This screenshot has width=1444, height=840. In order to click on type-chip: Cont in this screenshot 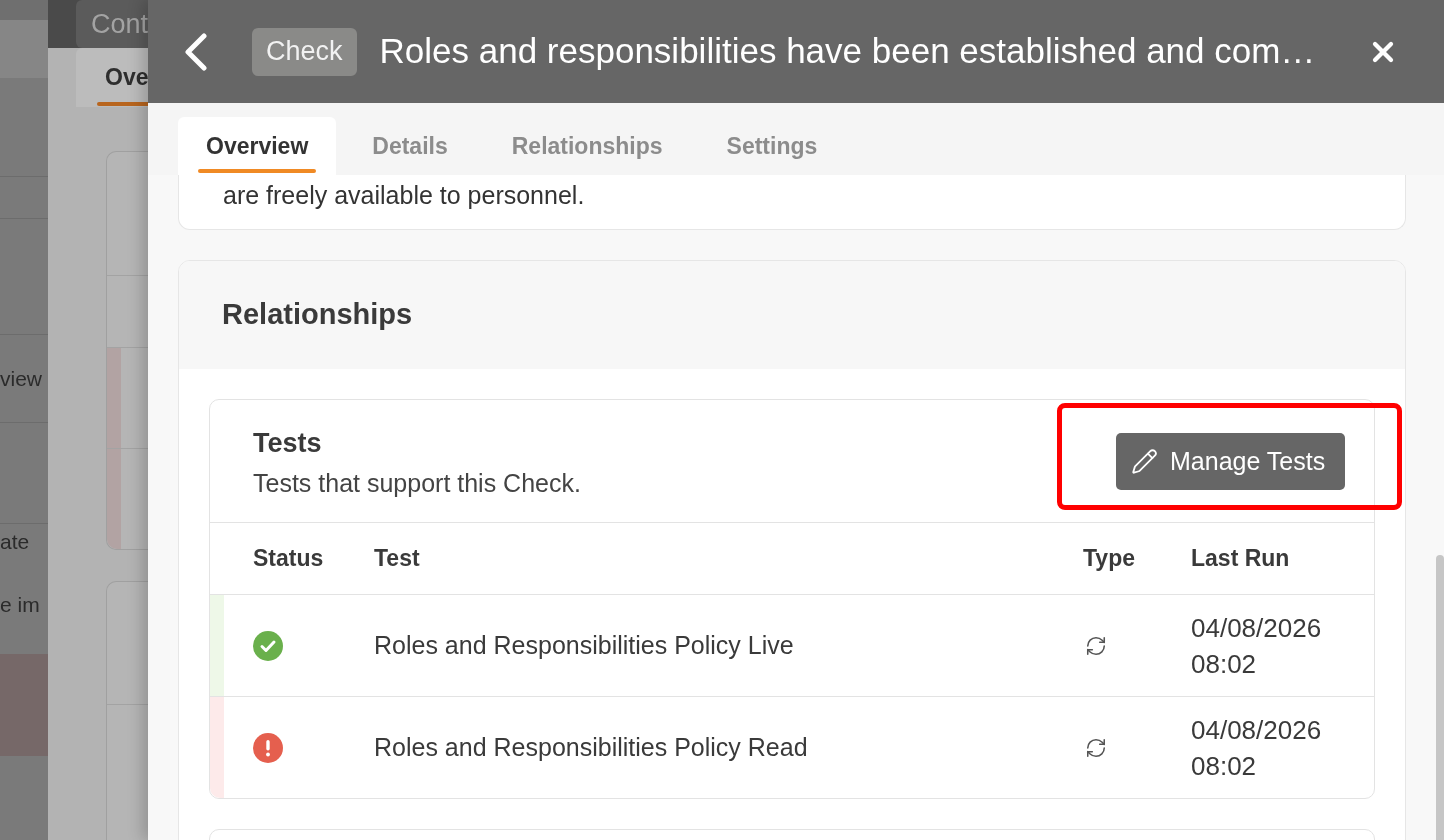, I will do `click(112, 24)`.